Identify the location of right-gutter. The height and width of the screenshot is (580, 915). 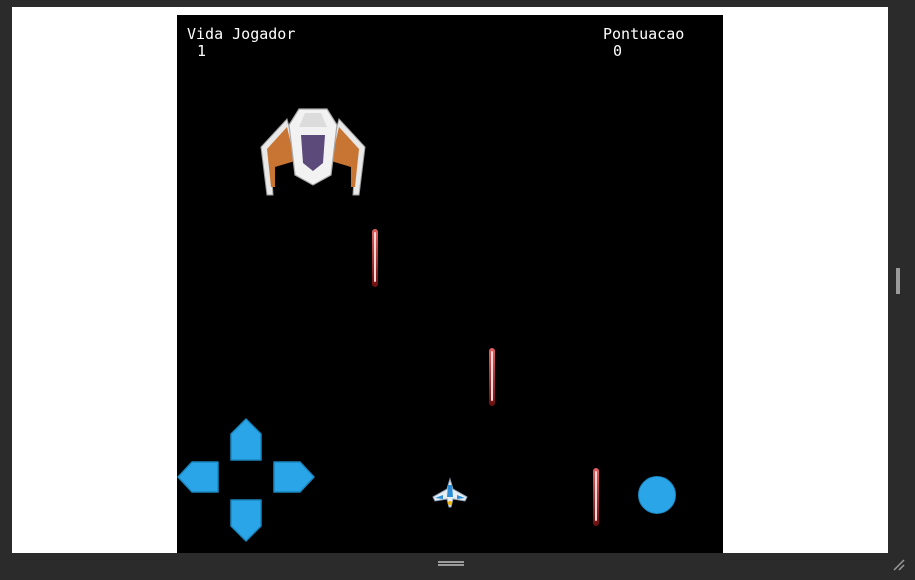
(901, 280).